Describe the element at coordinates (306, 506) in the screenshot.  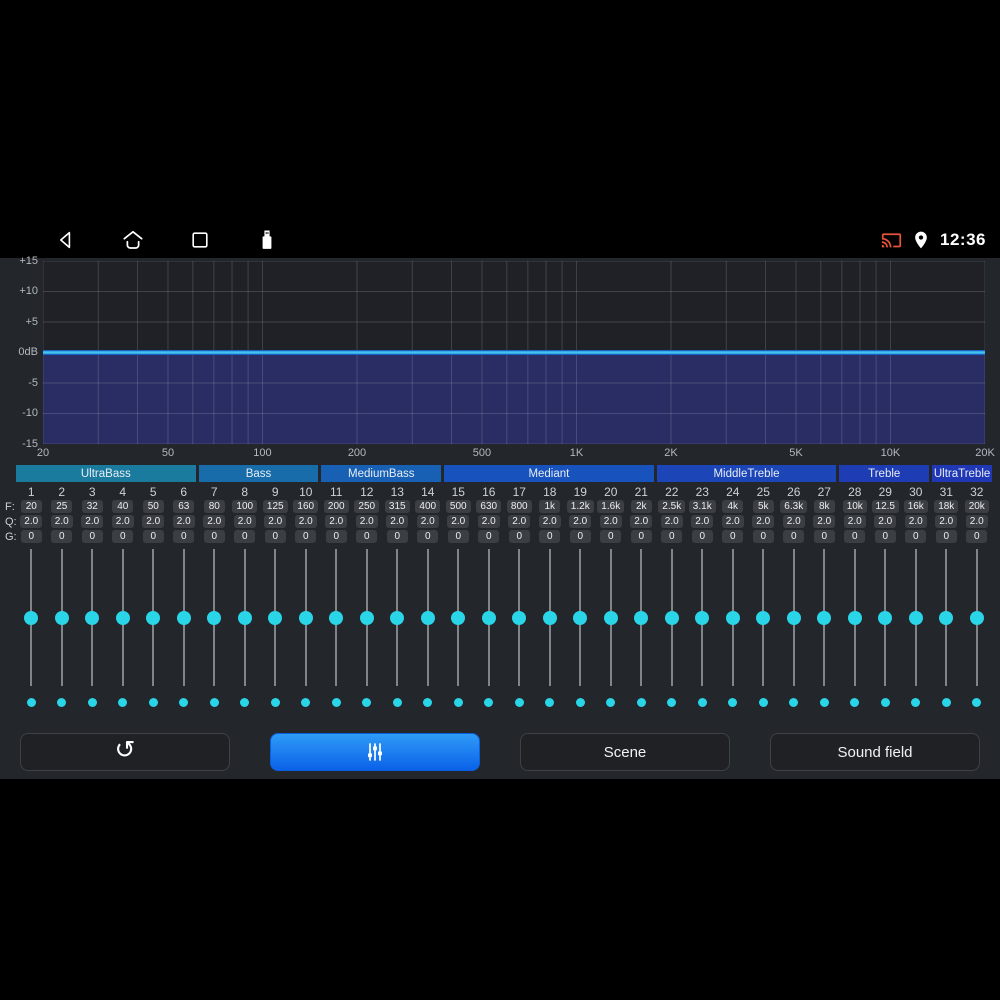
I see `cell: 160` at that location.